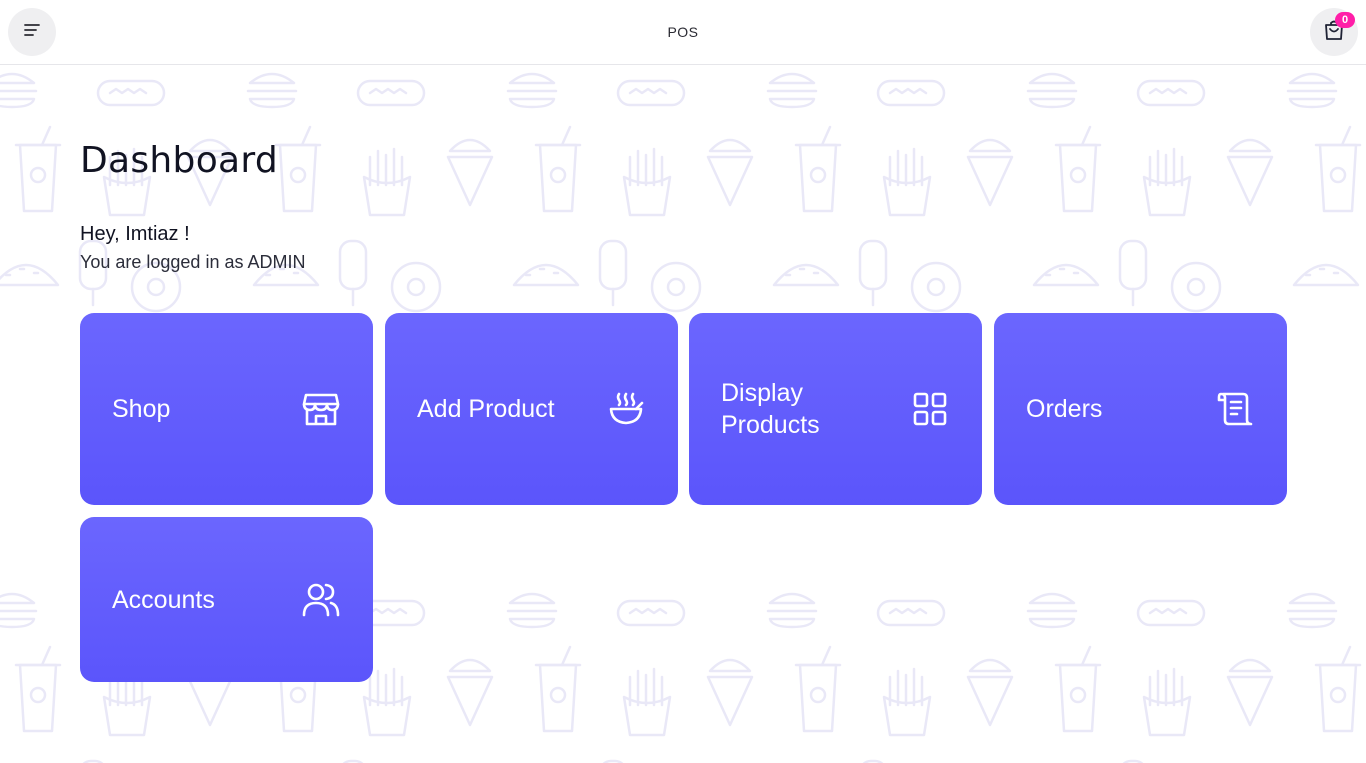 This screenshot has height=763, width=1366. What do you see at coordinates (1140, 409) in the screenshot?
I see `orders-tile: Orders` at bounding box center [1140, 409].